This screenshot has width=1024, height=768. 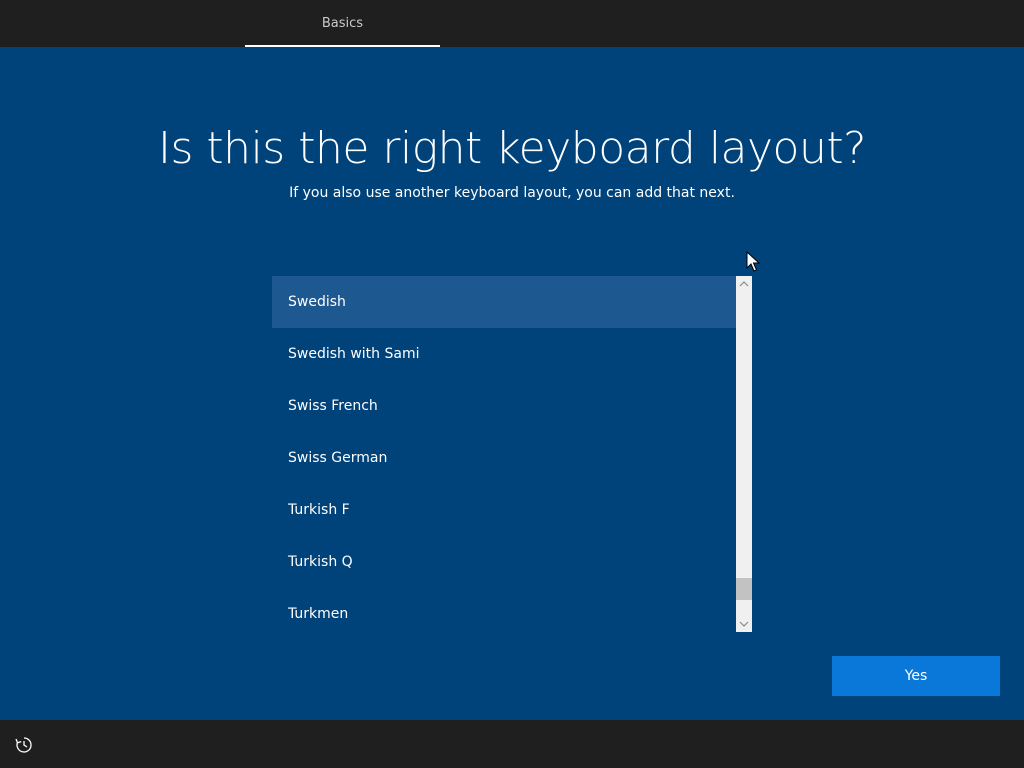 I want to click on page-title: Is this the right keyboard layout?, so click(x=512, y=148).